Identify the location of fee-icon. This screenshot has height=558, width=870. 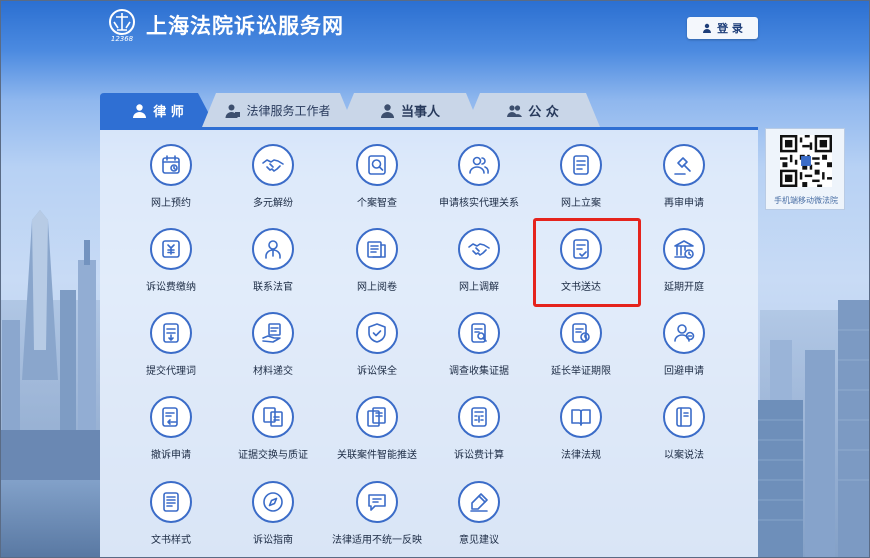
(171, 249).